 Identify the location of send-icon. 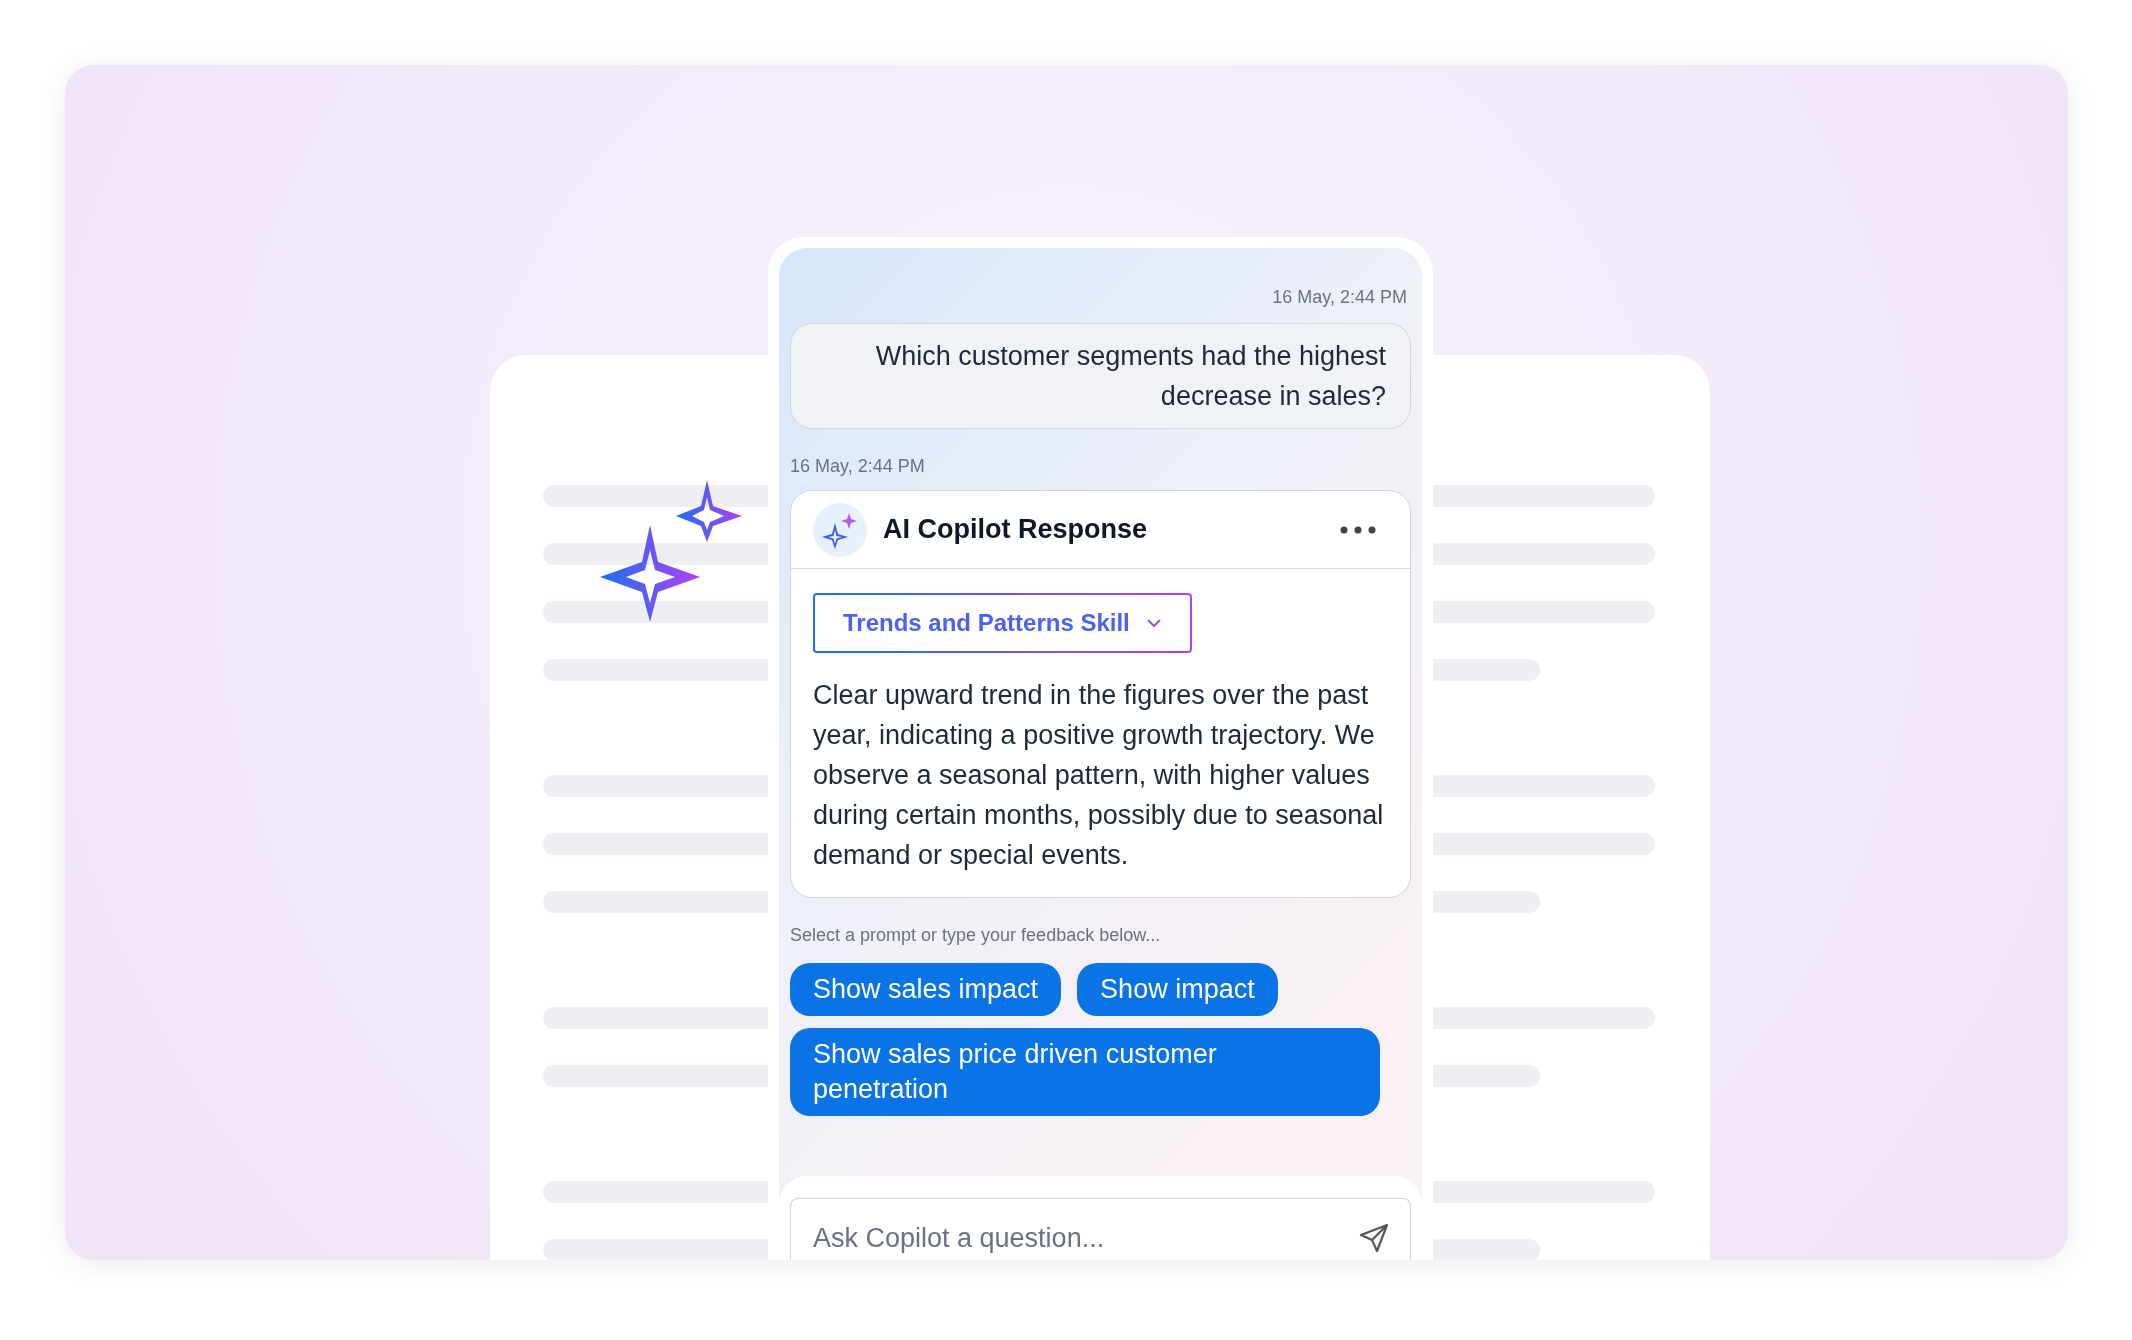
(1374, 1238).